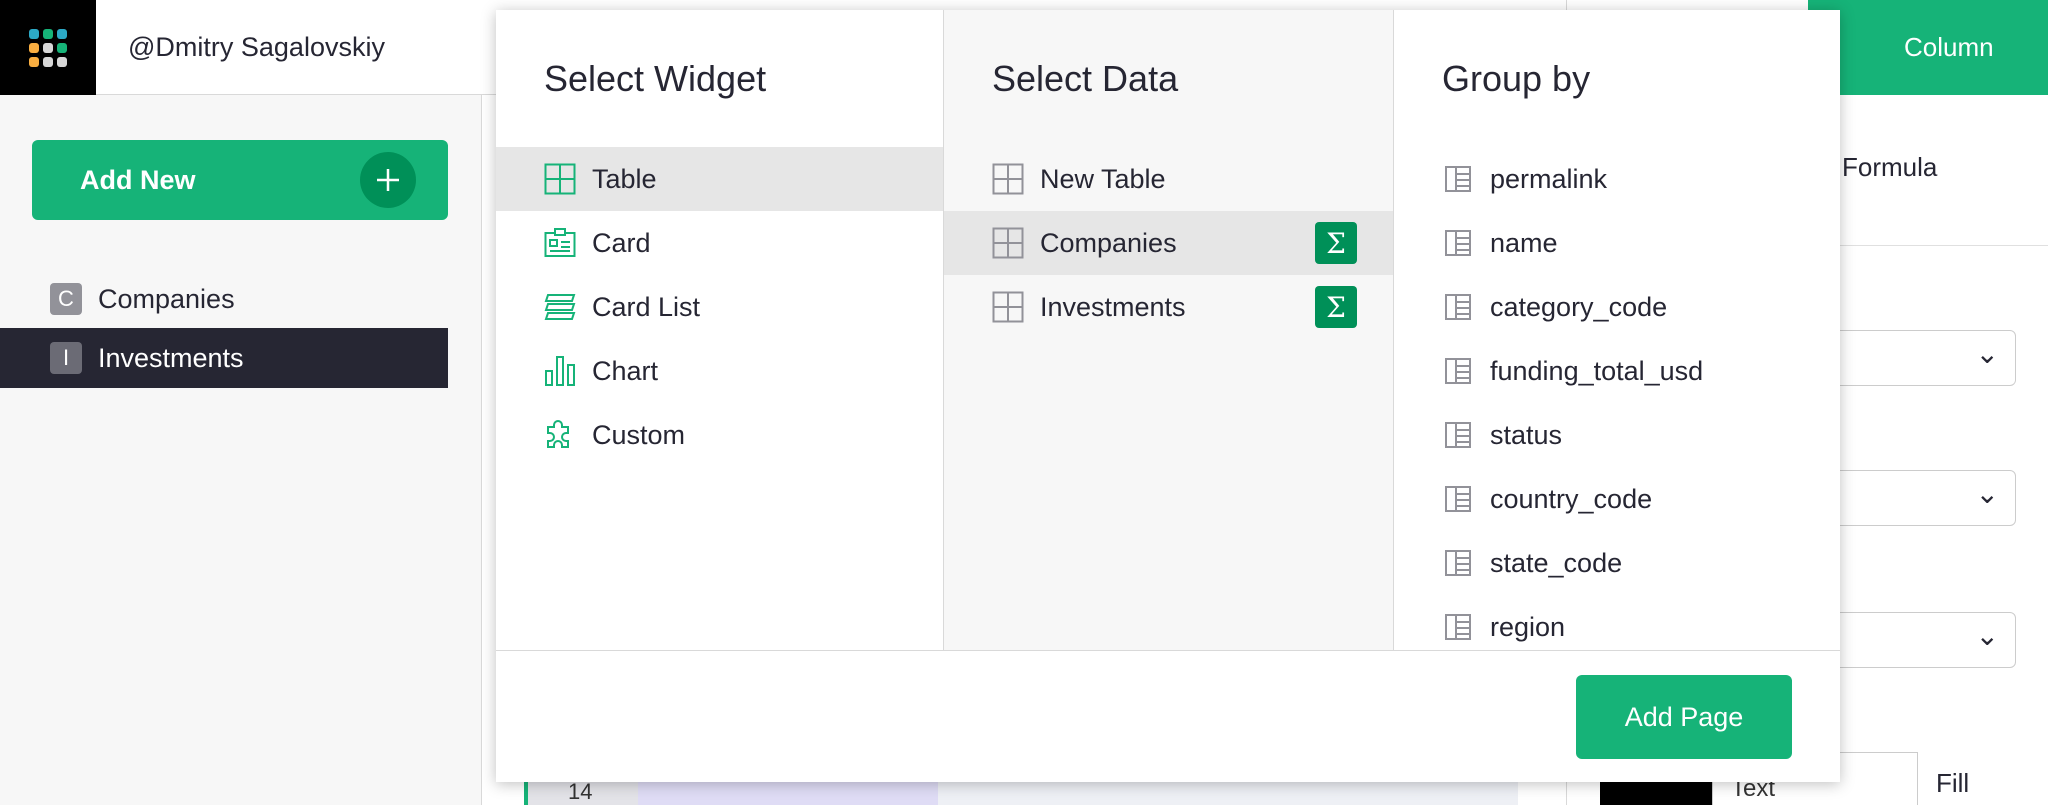 The height and width of the screenshot is (805, 2048). What do you see at coordinates (1108, 242) in the screenshot?
I see `data-option-label: Companies` at bounding box center [1108, 242].